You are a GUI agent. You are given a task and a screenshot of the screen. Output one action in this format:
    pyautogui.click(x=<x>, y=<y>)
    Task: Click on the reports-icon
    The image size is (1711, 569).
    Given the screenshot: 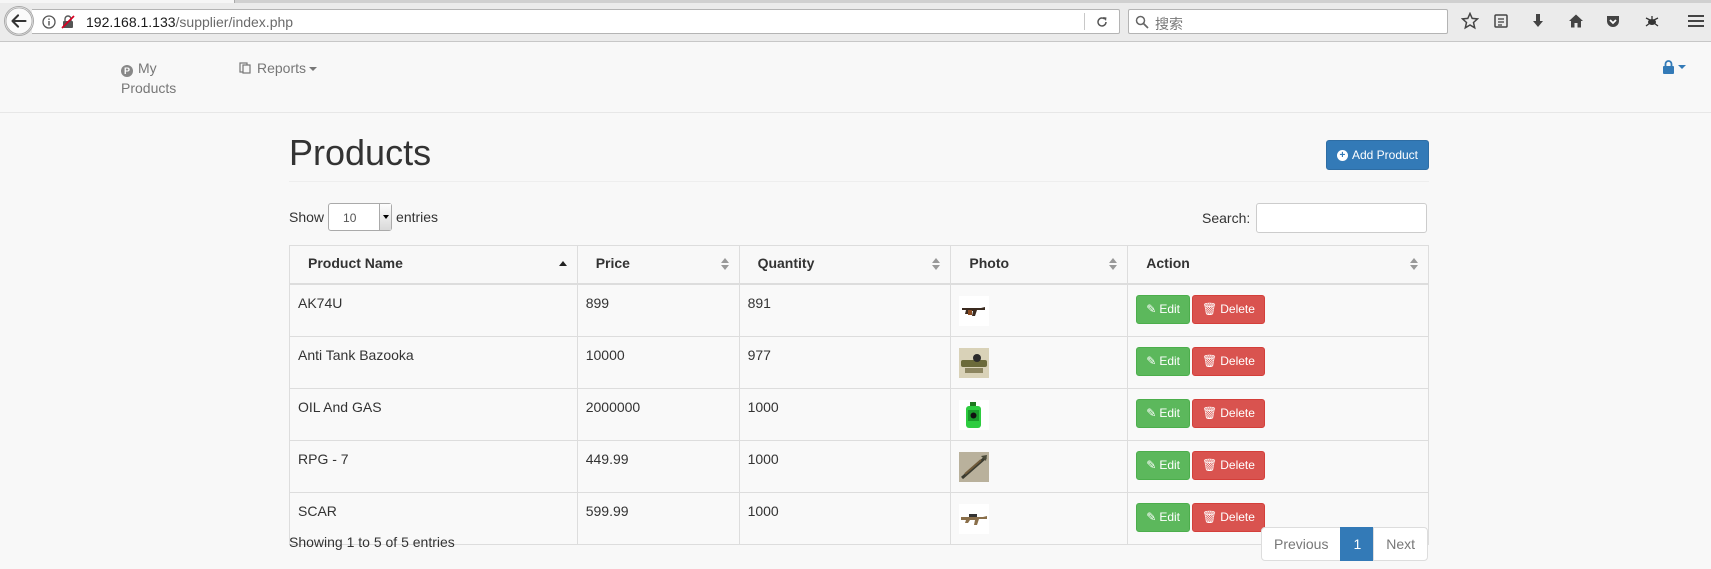 What is the action you would take?
    pyautogui.click(x=245, y=68)
    